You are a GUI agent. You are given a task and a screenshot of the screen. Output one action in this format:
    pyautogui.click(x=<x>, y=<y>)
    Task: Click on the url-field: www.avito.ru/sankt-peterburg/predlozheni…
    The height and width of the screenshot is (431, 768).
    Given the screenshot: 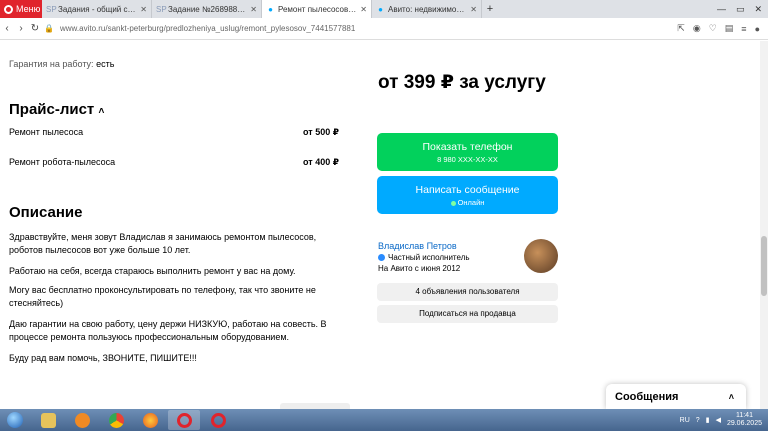 What is the action you would take?
    pyautogui.click(x=207, y=28)
    